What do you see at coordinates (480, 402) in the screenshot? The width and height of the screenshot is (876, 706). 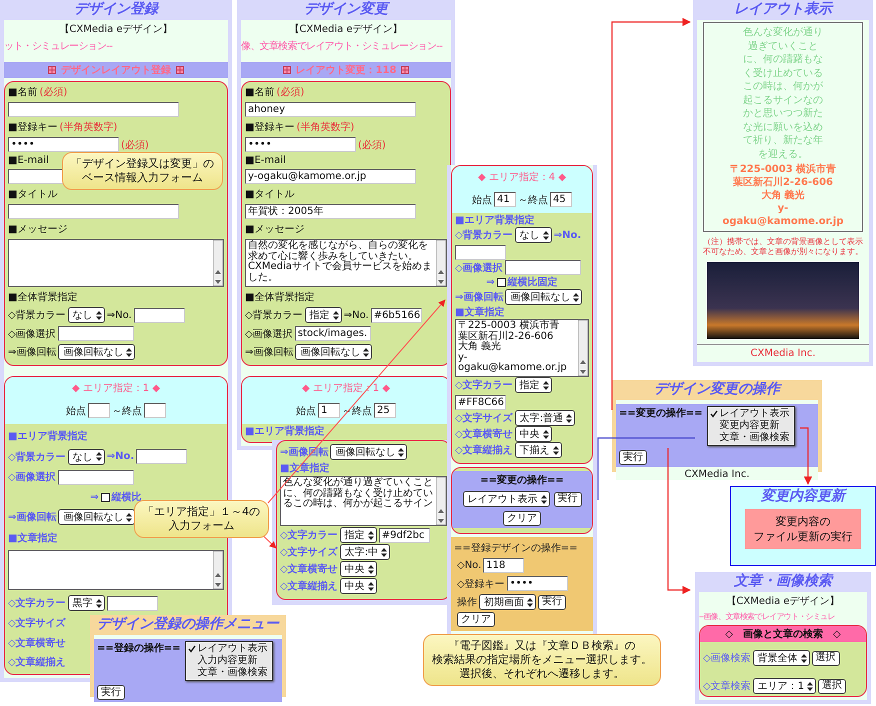 I see `text-field: #FF8C66` at bounding box center [480, 402].